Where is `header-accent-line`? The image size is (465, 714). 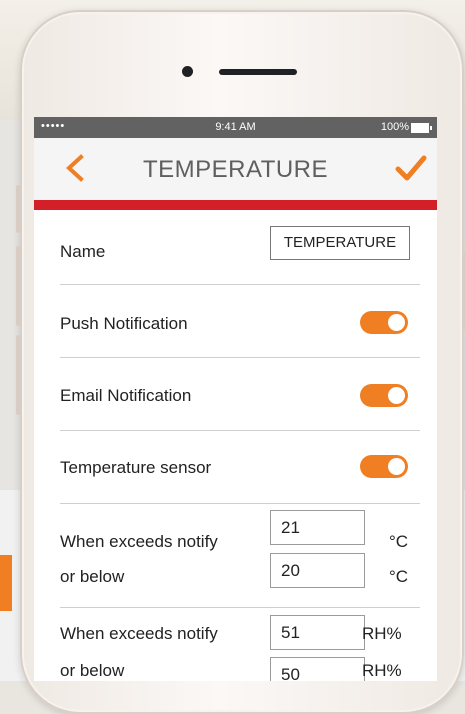 header-accent-line is located at coordinates (235, 205).